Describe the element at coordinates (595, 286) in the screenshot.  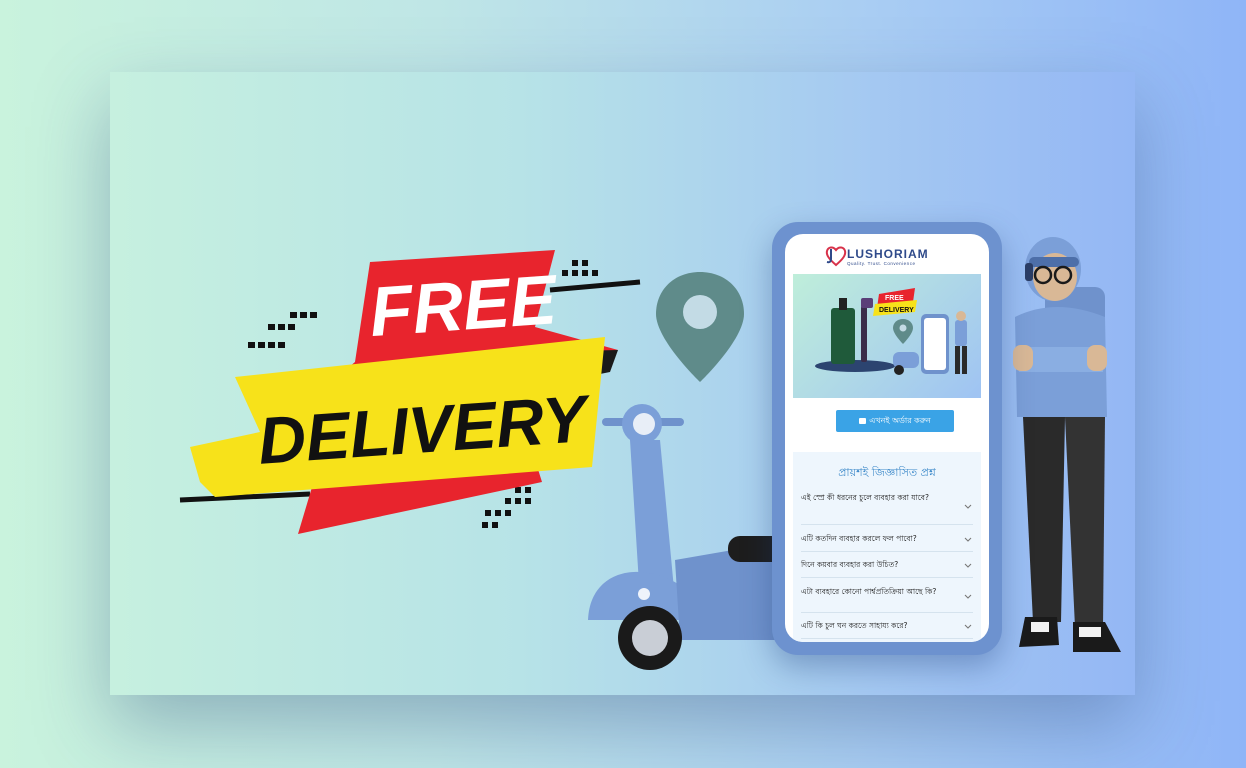
I see `decor-line-top` at that location.